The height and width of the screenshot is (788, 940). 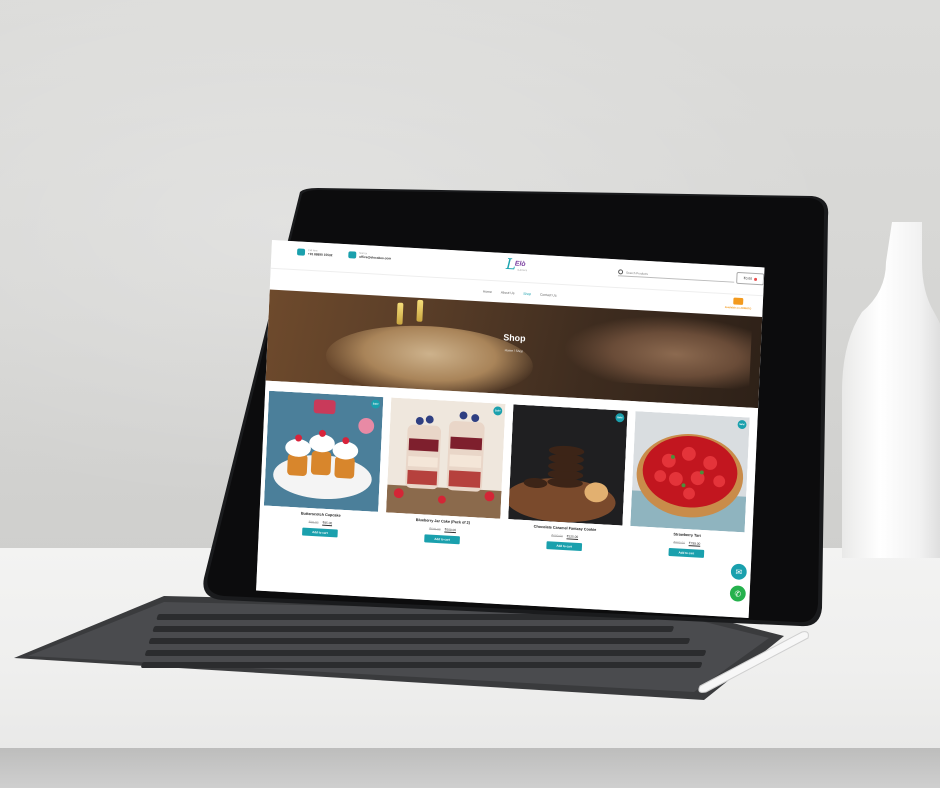 I want to click on cart-amount: ₹0.00, so click(x=748, y=278).